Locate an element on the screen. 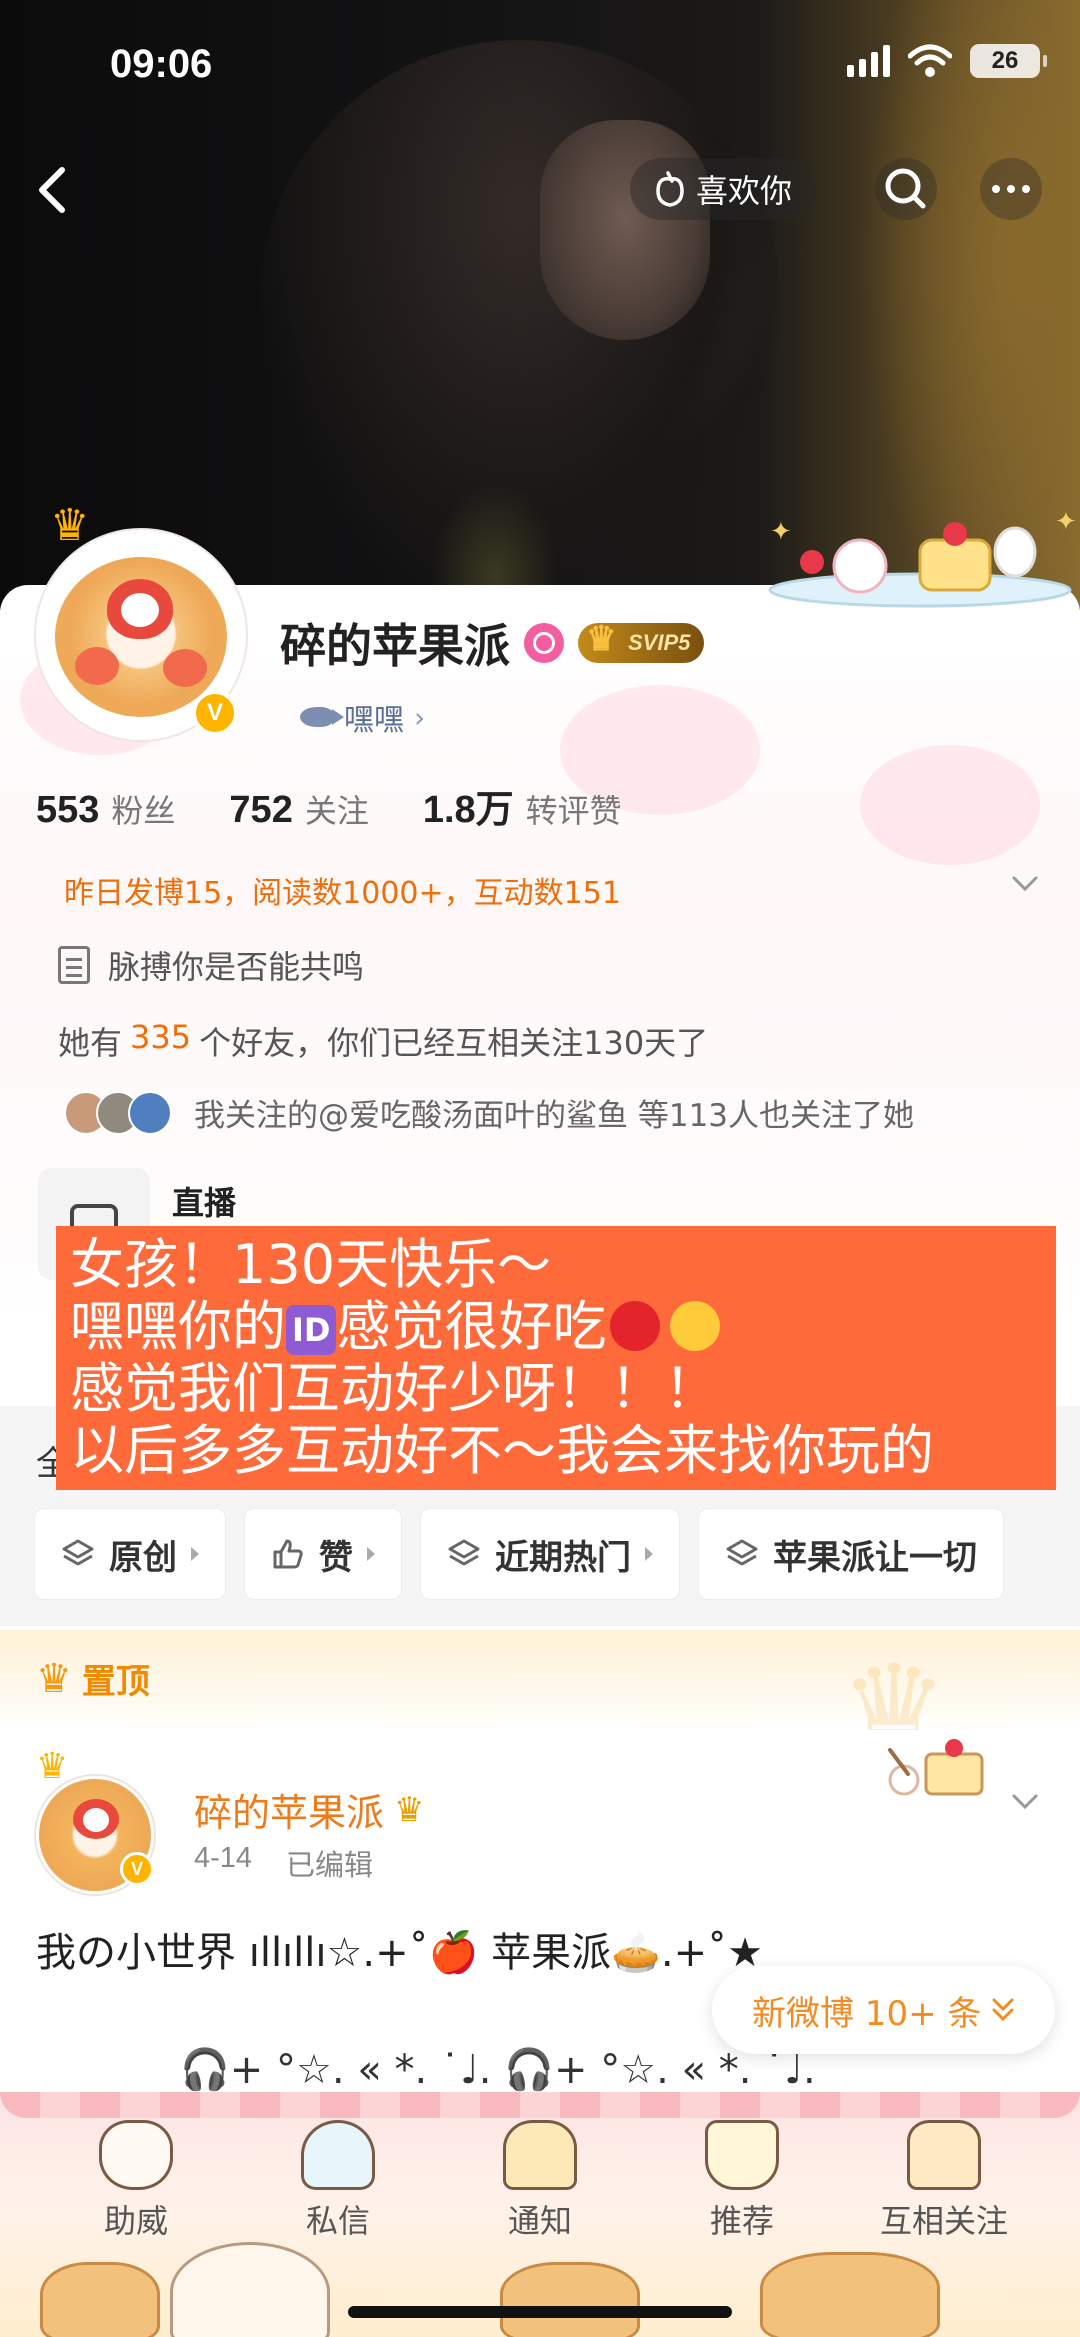 This screenshot has height=2337, width=1080. svip-crown-icon: ♛ is located at coordinates (409, 1809).